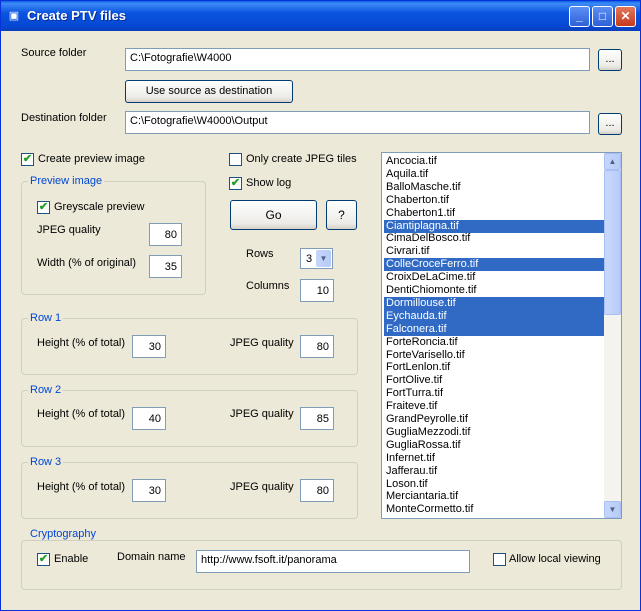 The image size is (641, 611). Describe the element at coordinates (317, 346) in the screenshot. I see `row1-jpeg-quality-input: 80` at that location.